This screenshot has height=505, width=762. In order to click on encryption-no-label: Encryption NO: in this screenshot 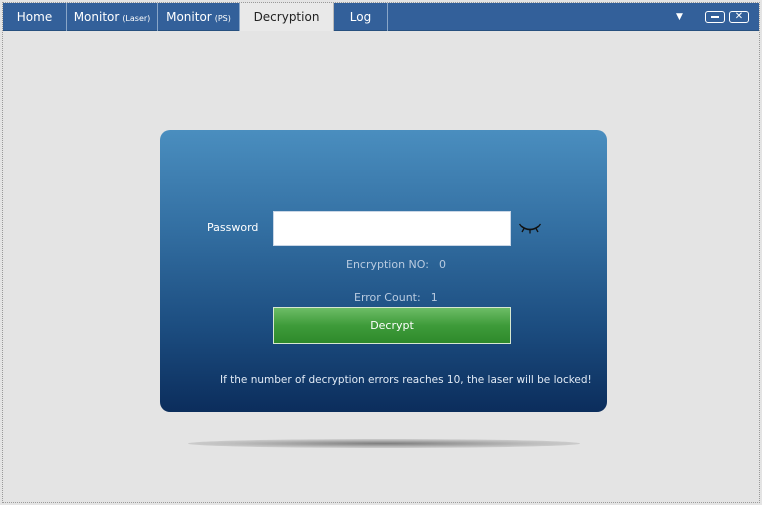, I will do `click(387, 264)`.